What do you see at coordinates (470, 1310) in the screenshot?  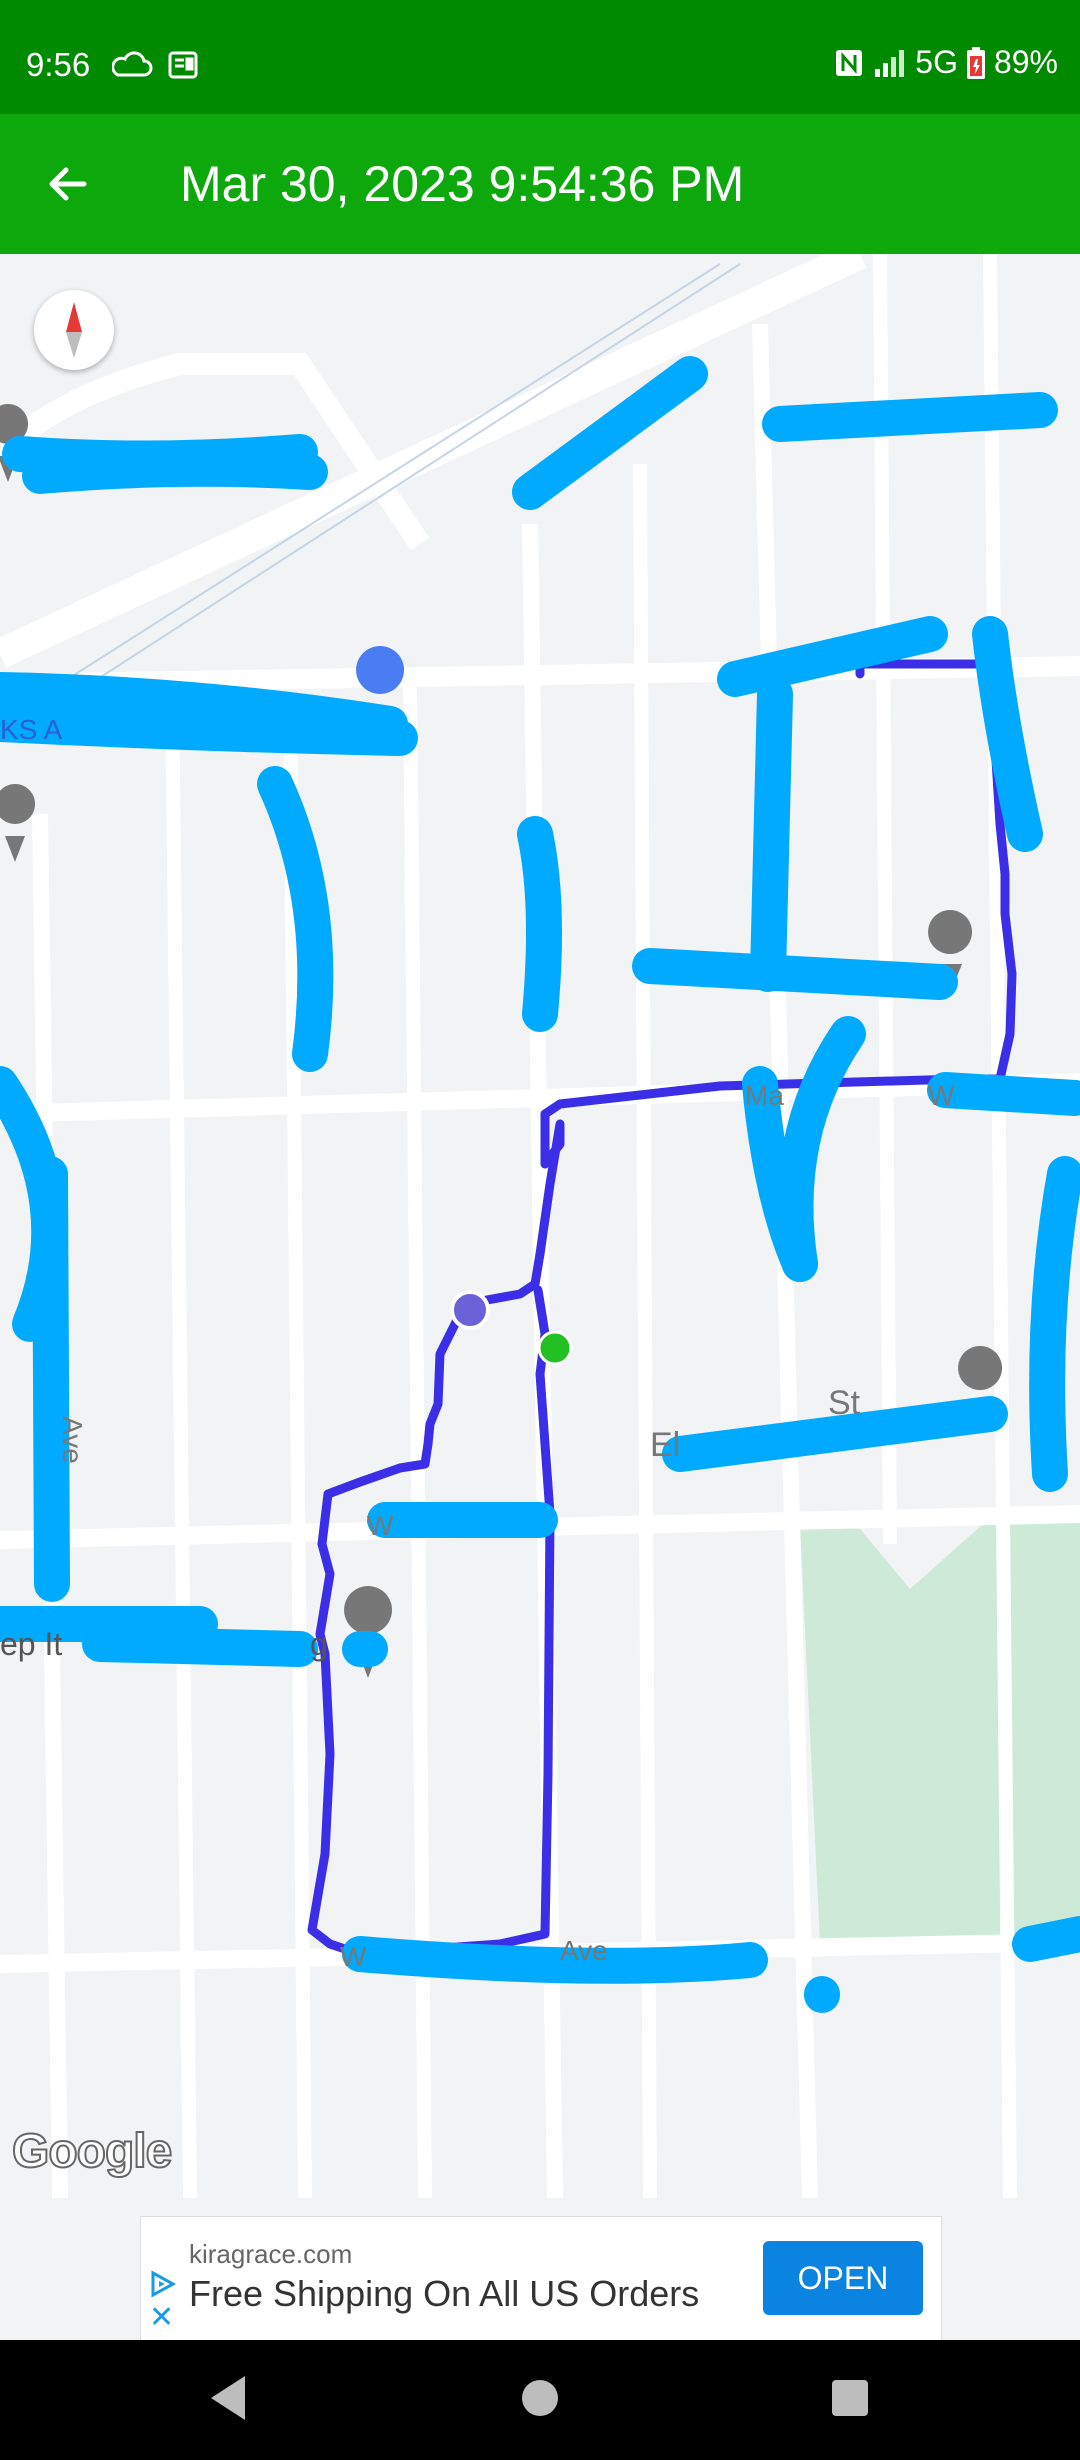 I see `end-marker` at bounding box center [470, 1310].